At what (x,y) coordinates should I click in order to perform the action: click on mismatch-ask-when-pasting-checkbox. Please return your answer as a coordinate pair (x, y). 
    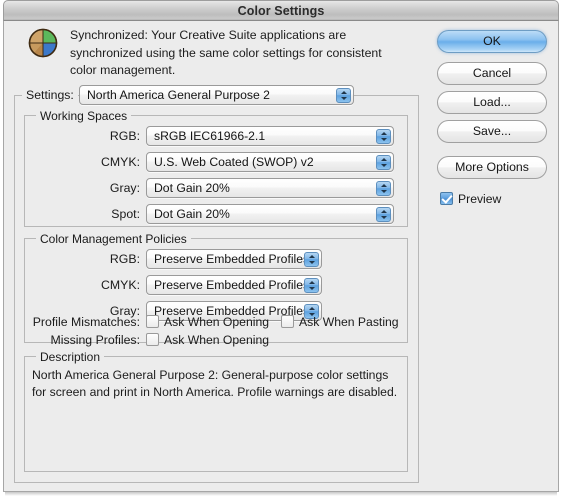
    Looking at the image, I should click on (287, 321).